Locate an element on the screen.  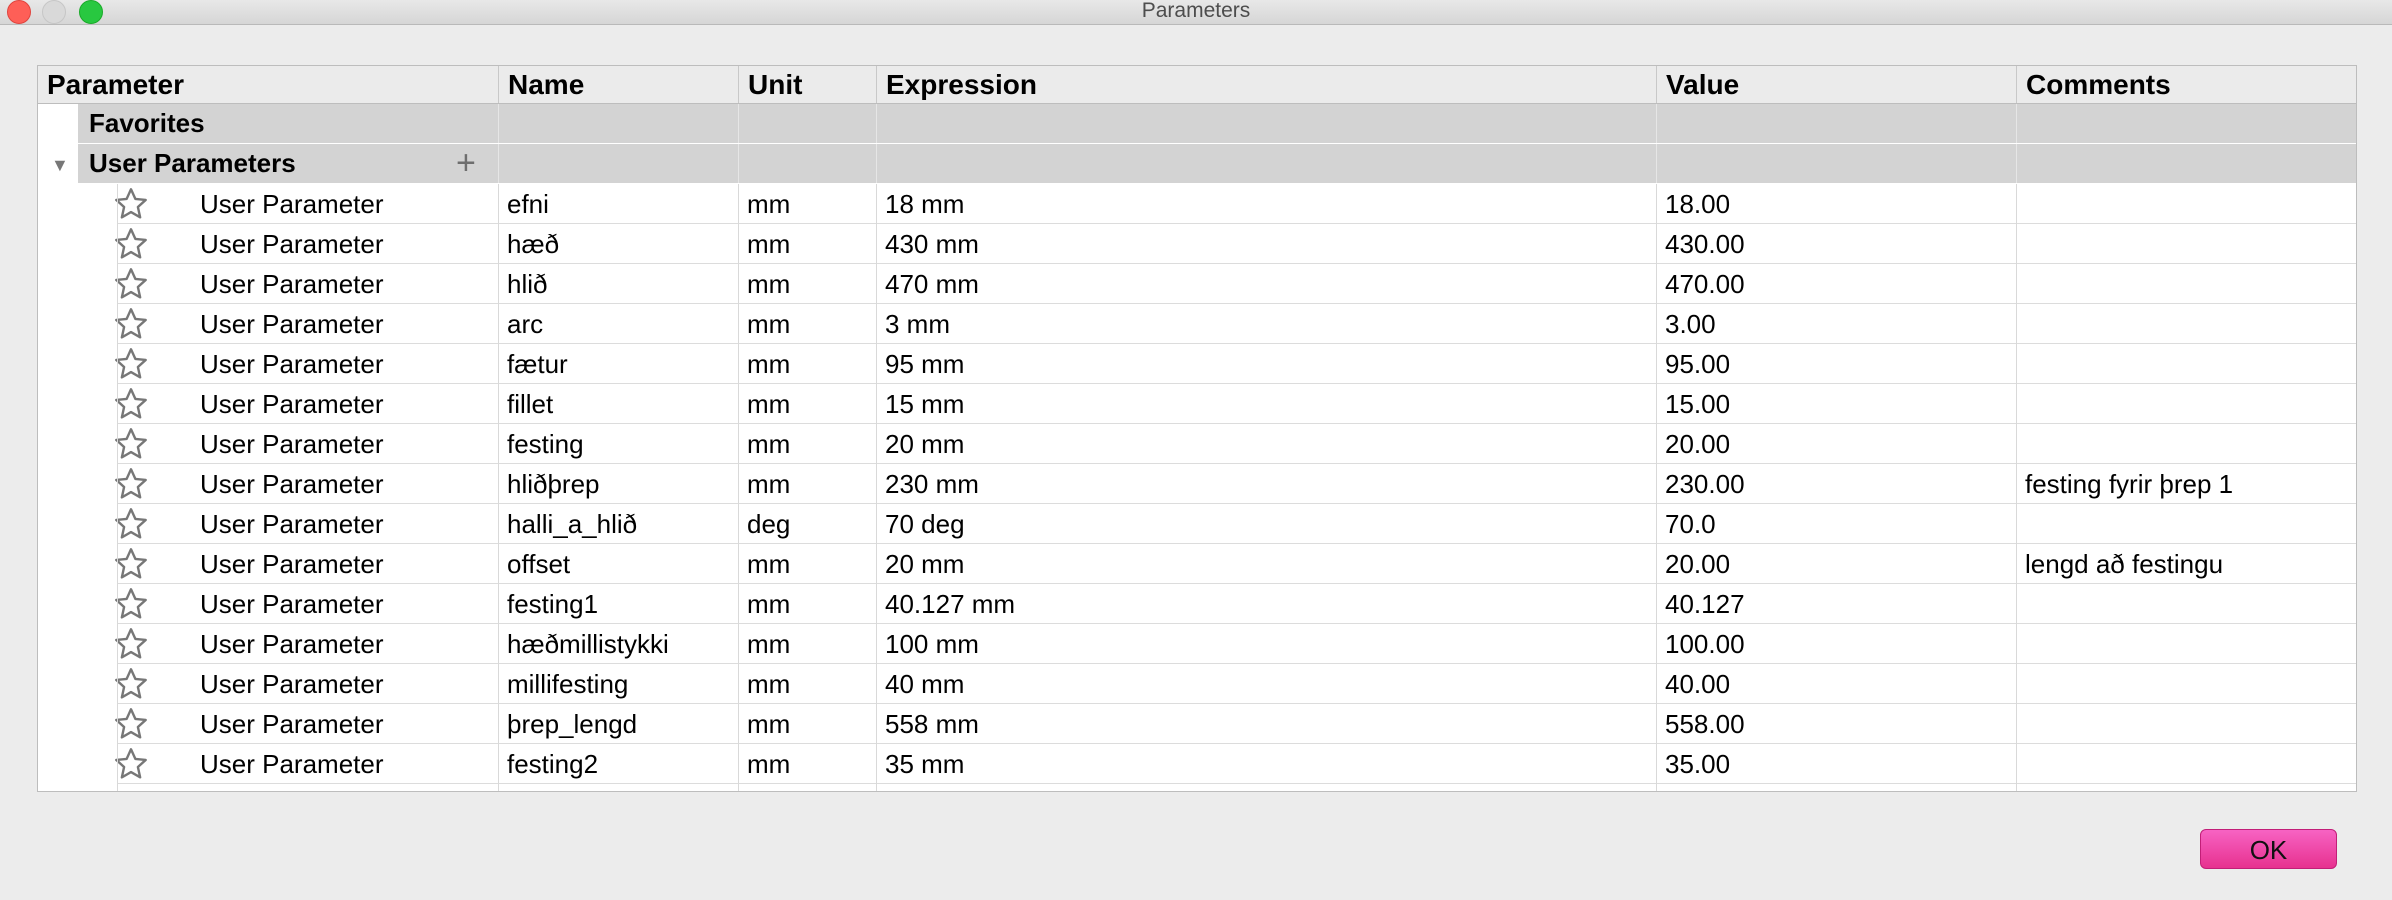
cell-name: þrep_lengd is located at coordinates (618, 723).